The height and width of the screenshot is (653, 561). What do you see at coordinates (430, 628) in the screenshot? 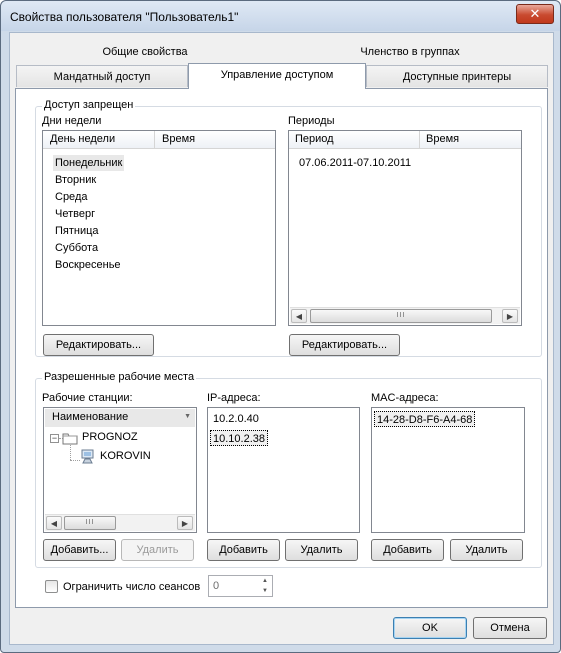
I see `ok-button: OK` at bounding box center [430, 628].